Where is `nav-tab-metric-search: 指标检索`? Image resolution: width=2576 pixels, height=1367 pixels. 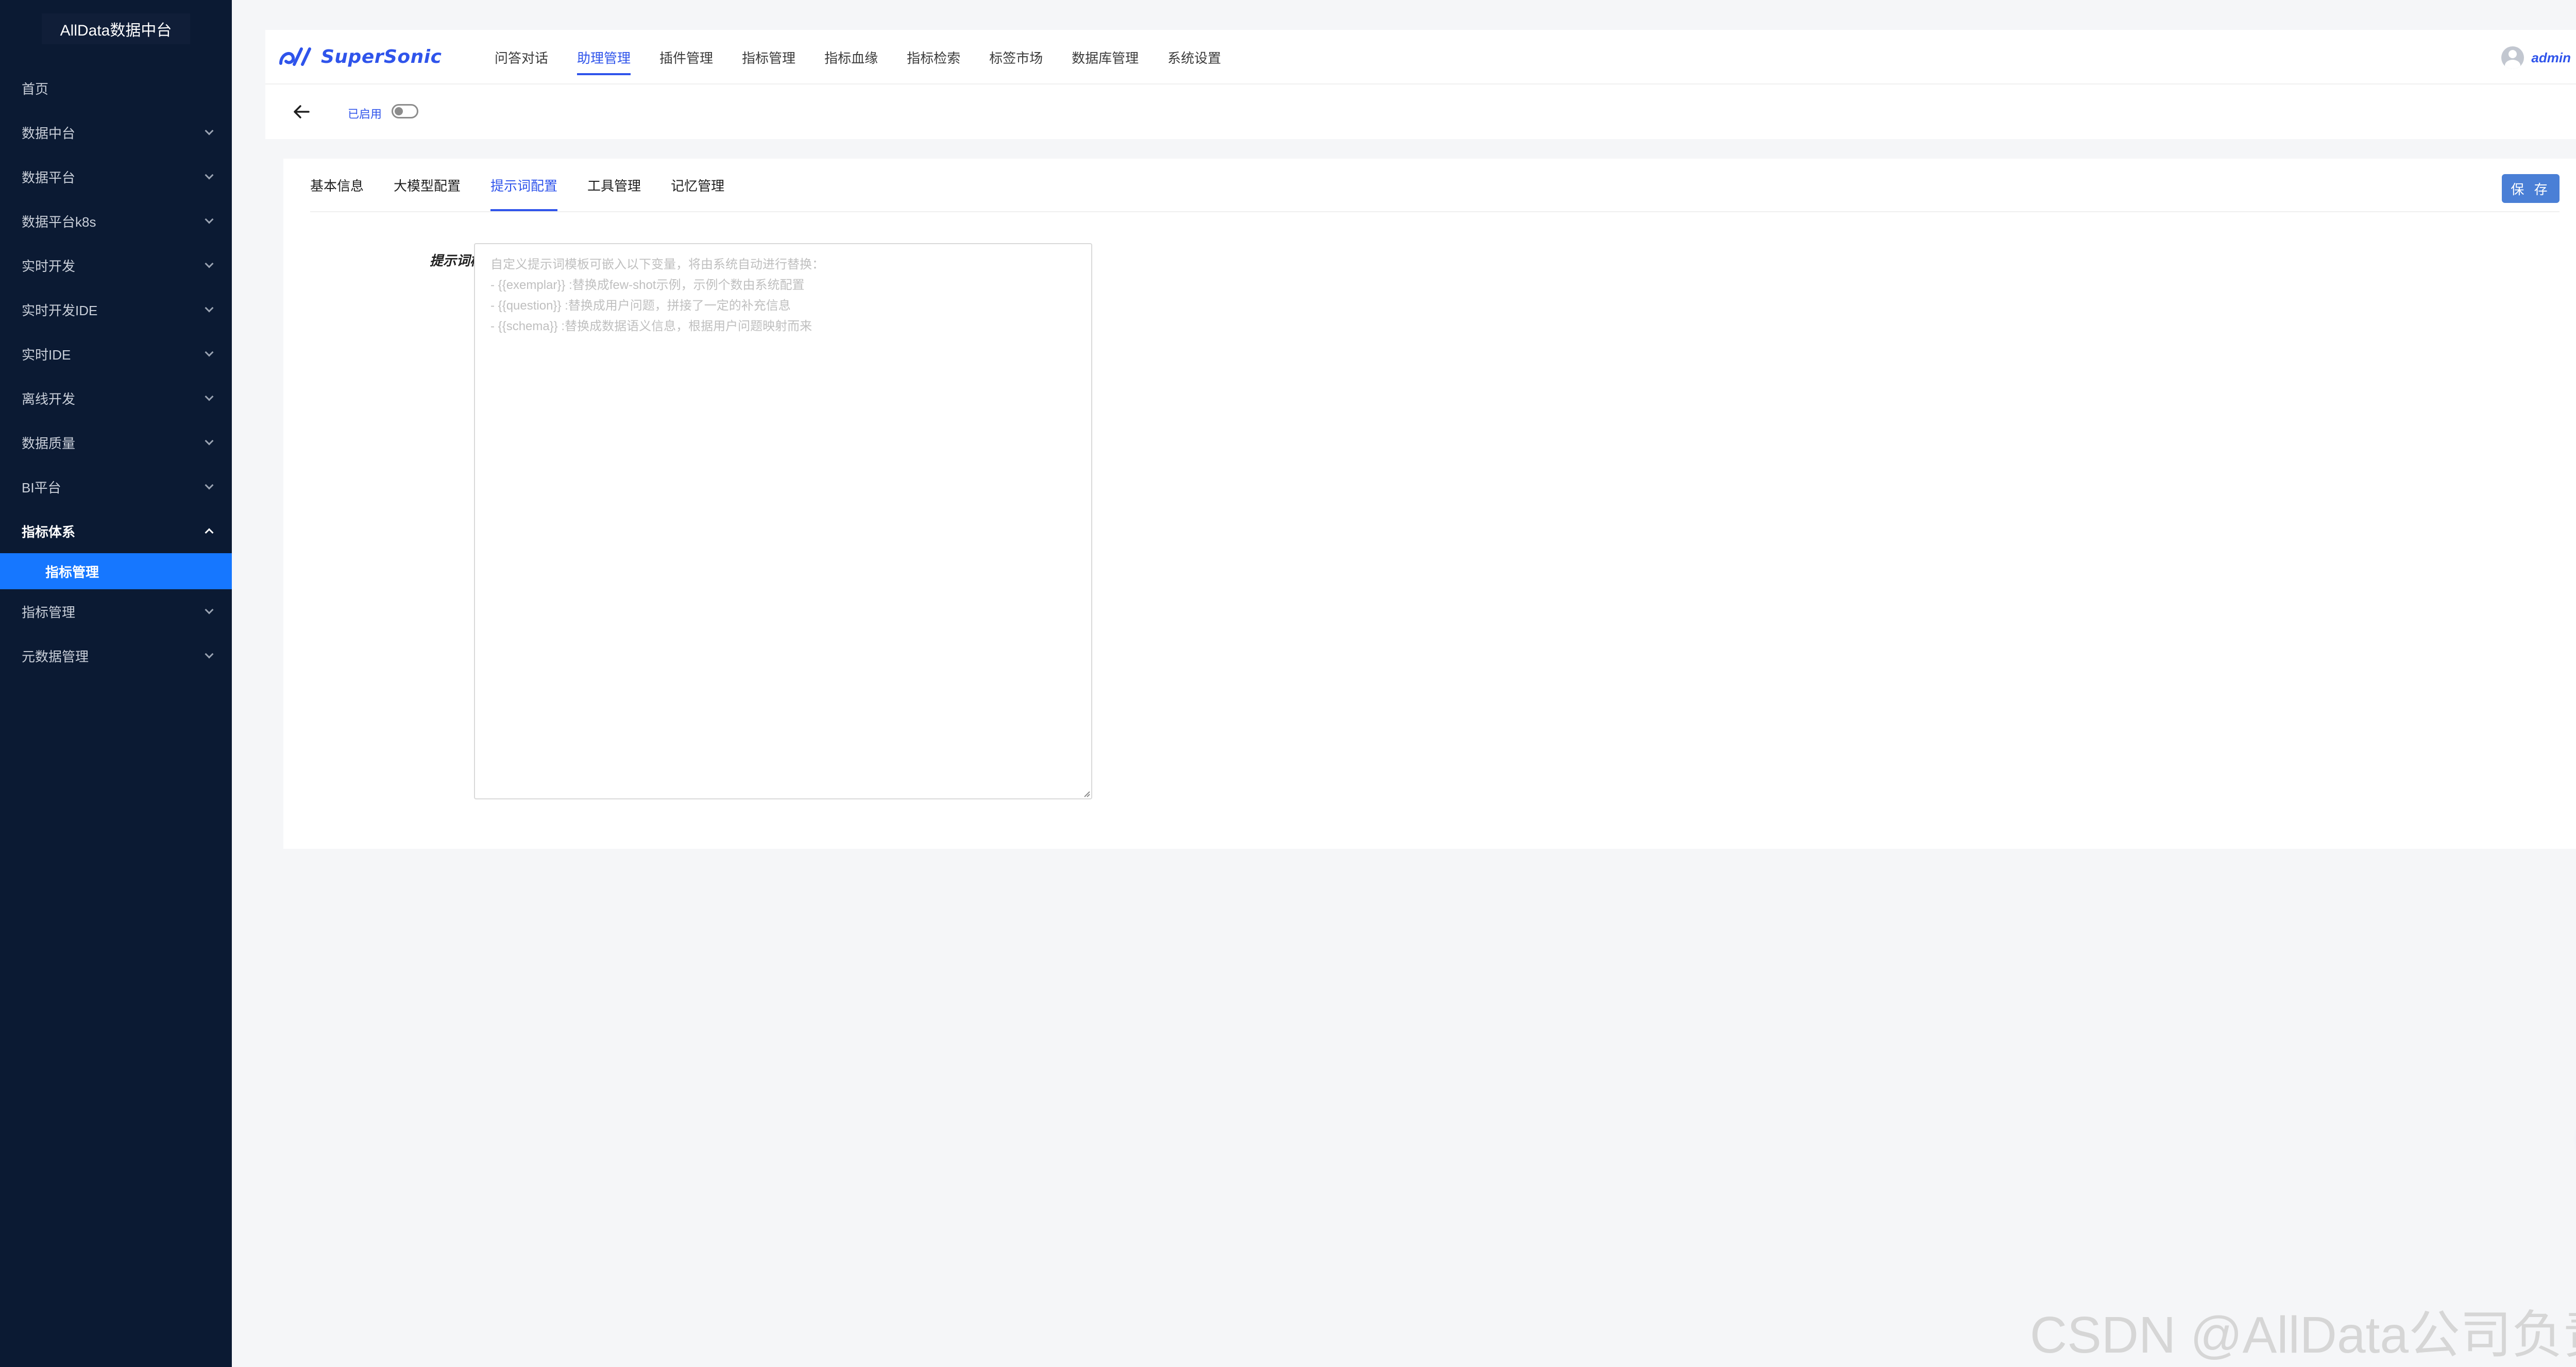 nav-tab-metric-search: 指标检索 is located at coordinates (933, 57).